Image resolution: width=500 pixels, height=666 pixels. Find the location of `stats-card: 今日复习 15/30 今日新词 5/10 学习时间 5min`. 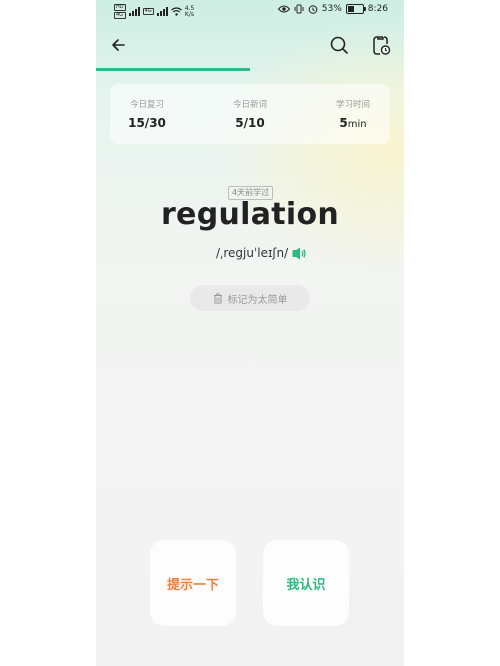

stats-card: 今日复习 15/30 今日新词 5/10 学习时间 5min is located at coordinates (250, 114).